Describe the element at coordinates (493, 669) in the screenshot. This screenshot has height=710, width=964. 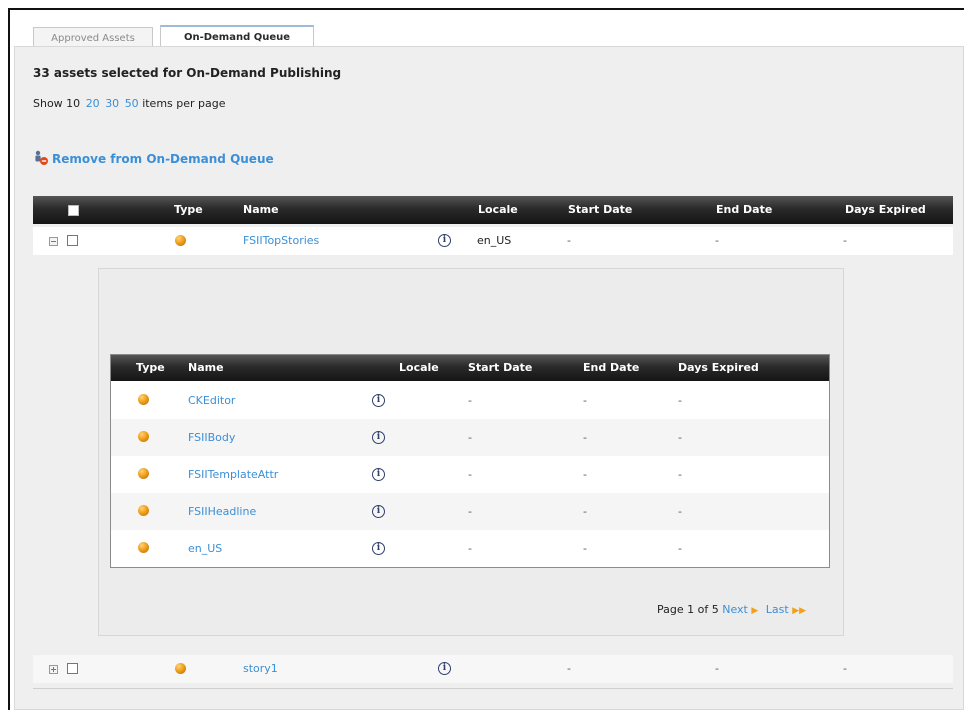
I see `table-row: story1 i - - -` at that location.